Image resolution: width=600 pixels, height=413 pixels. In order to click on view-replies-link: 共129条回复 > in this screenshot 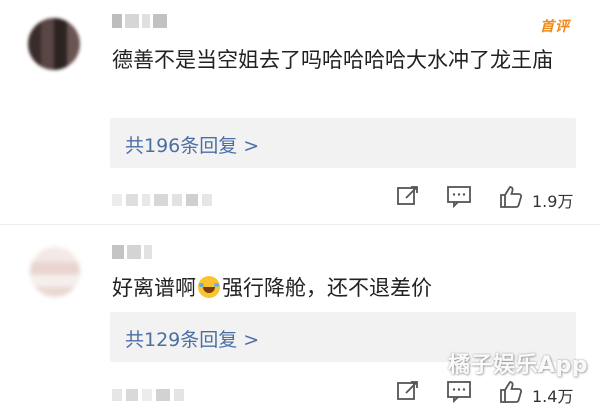, I will do `click(192, 338)`.